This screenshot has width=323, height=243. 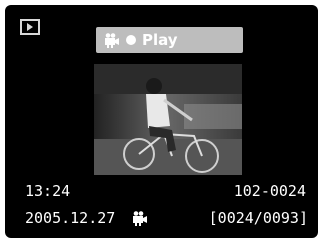 What do you see at coordinates (269, 191) in the screenshot?
I see `file-number: 102-0024` at bounding box center [269, 191].